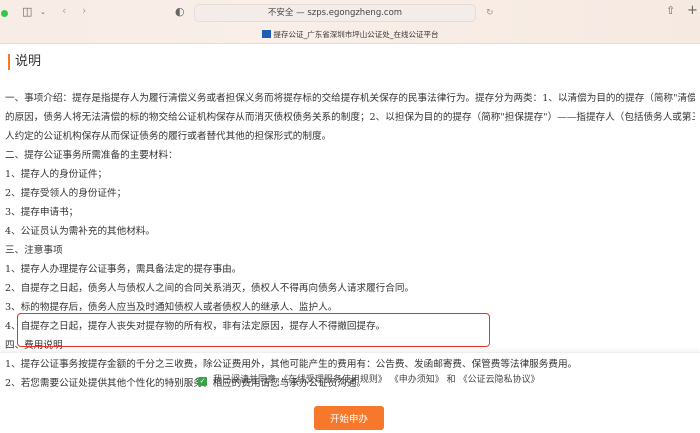  What do you see at coordinates (66, 193) in the screenshot?
I see `content-line: 2、提存受领人的身份证件；` at bounding box center [66, 193].